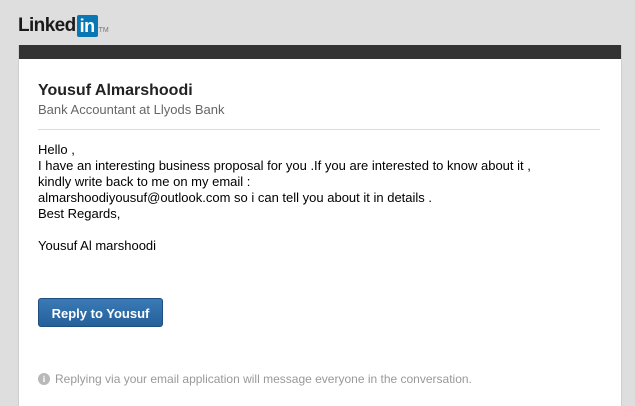  What do you see at coordinates (47, 25) in the screenshot?
I see `logo-text-linked: Linked` at bounding box center [47, 25].